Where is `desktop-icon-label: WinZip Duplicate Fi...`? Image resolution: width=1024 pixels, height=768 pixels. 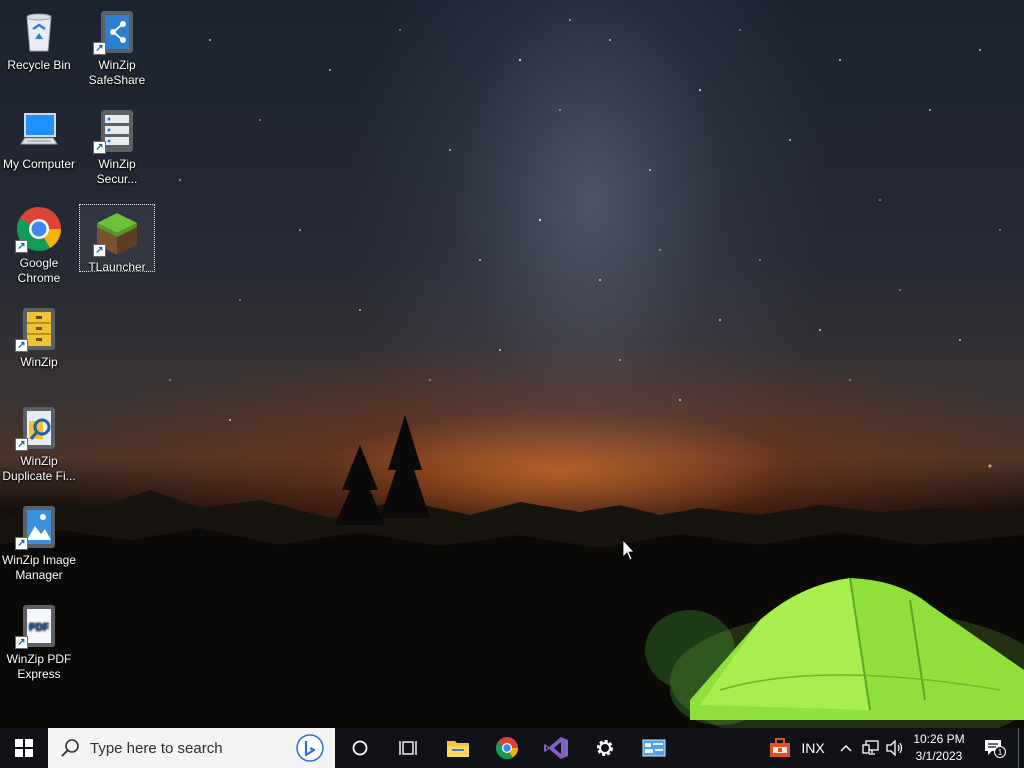
desktop-icon-label: WinZip Duplicate Fi... is located at coordinates (39, 468).